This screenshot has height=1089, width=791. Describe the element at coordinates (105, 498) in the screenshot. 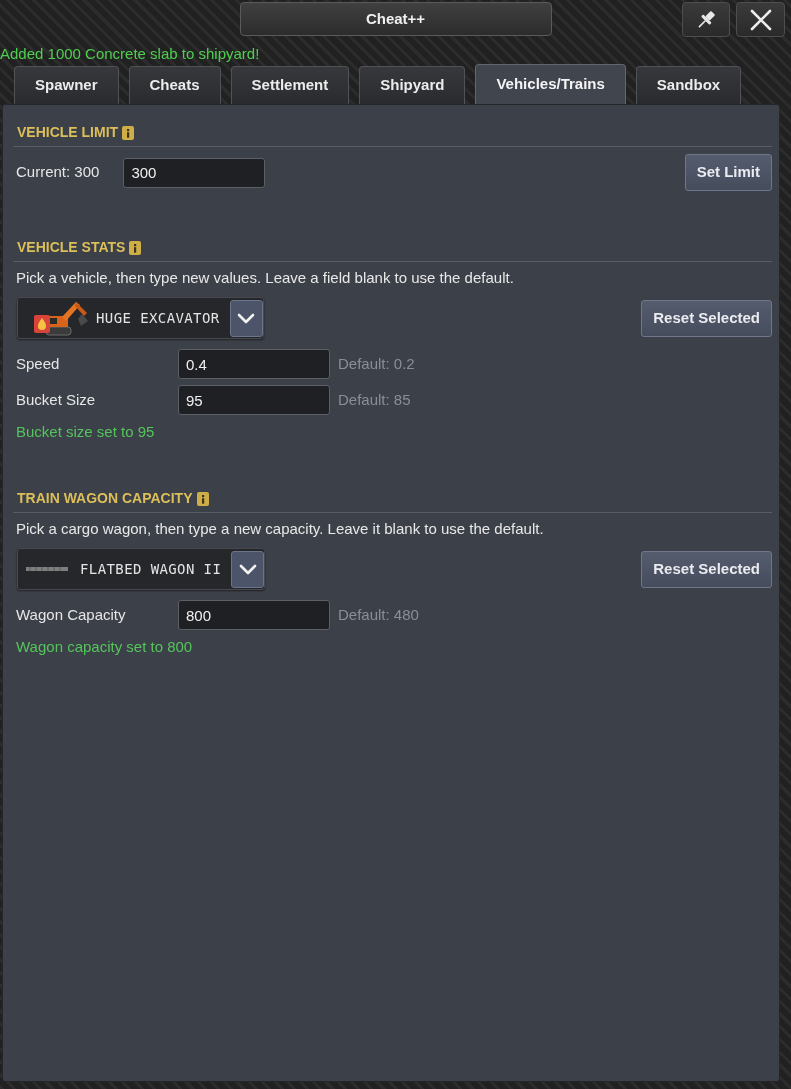

I see `section-heading: TRAIN WAGON CAPACITY` at that location.